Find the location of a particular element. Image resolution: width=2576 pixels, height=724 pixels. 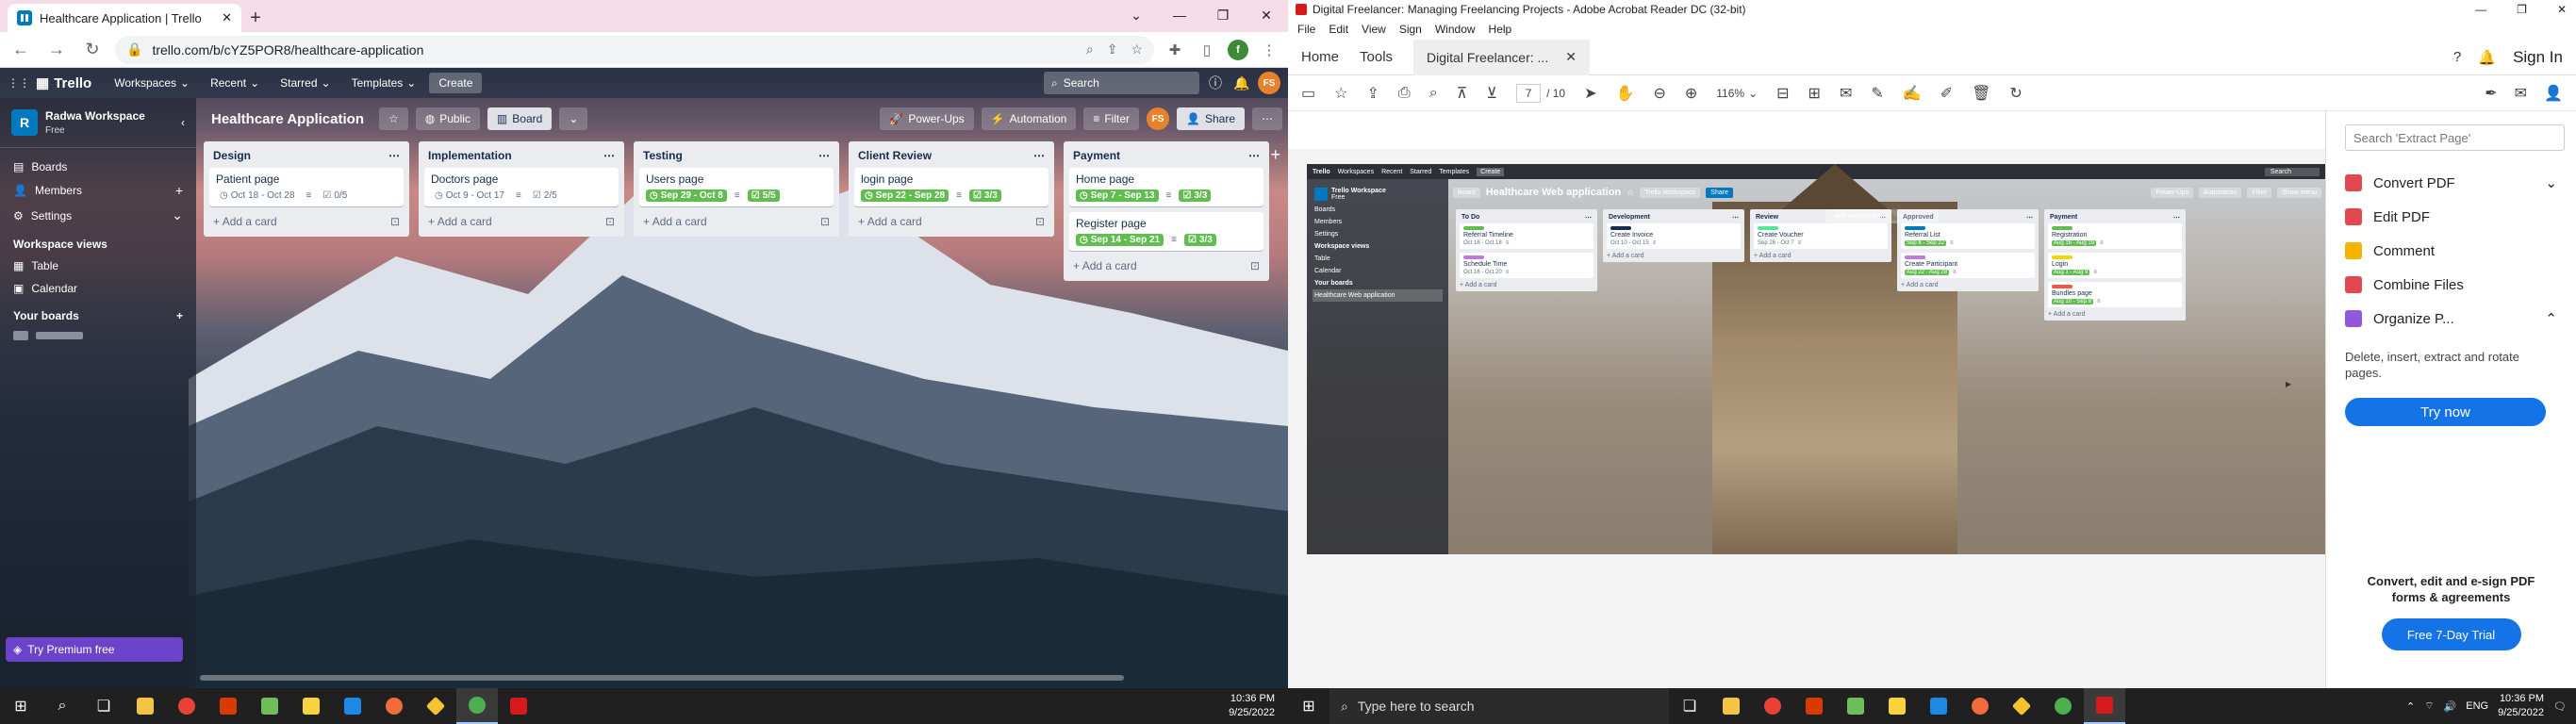

card: Patient page ◷ Oct 18 - Oct 28 ≡ ☑ 0/5 is located at coordinates (306, 187).